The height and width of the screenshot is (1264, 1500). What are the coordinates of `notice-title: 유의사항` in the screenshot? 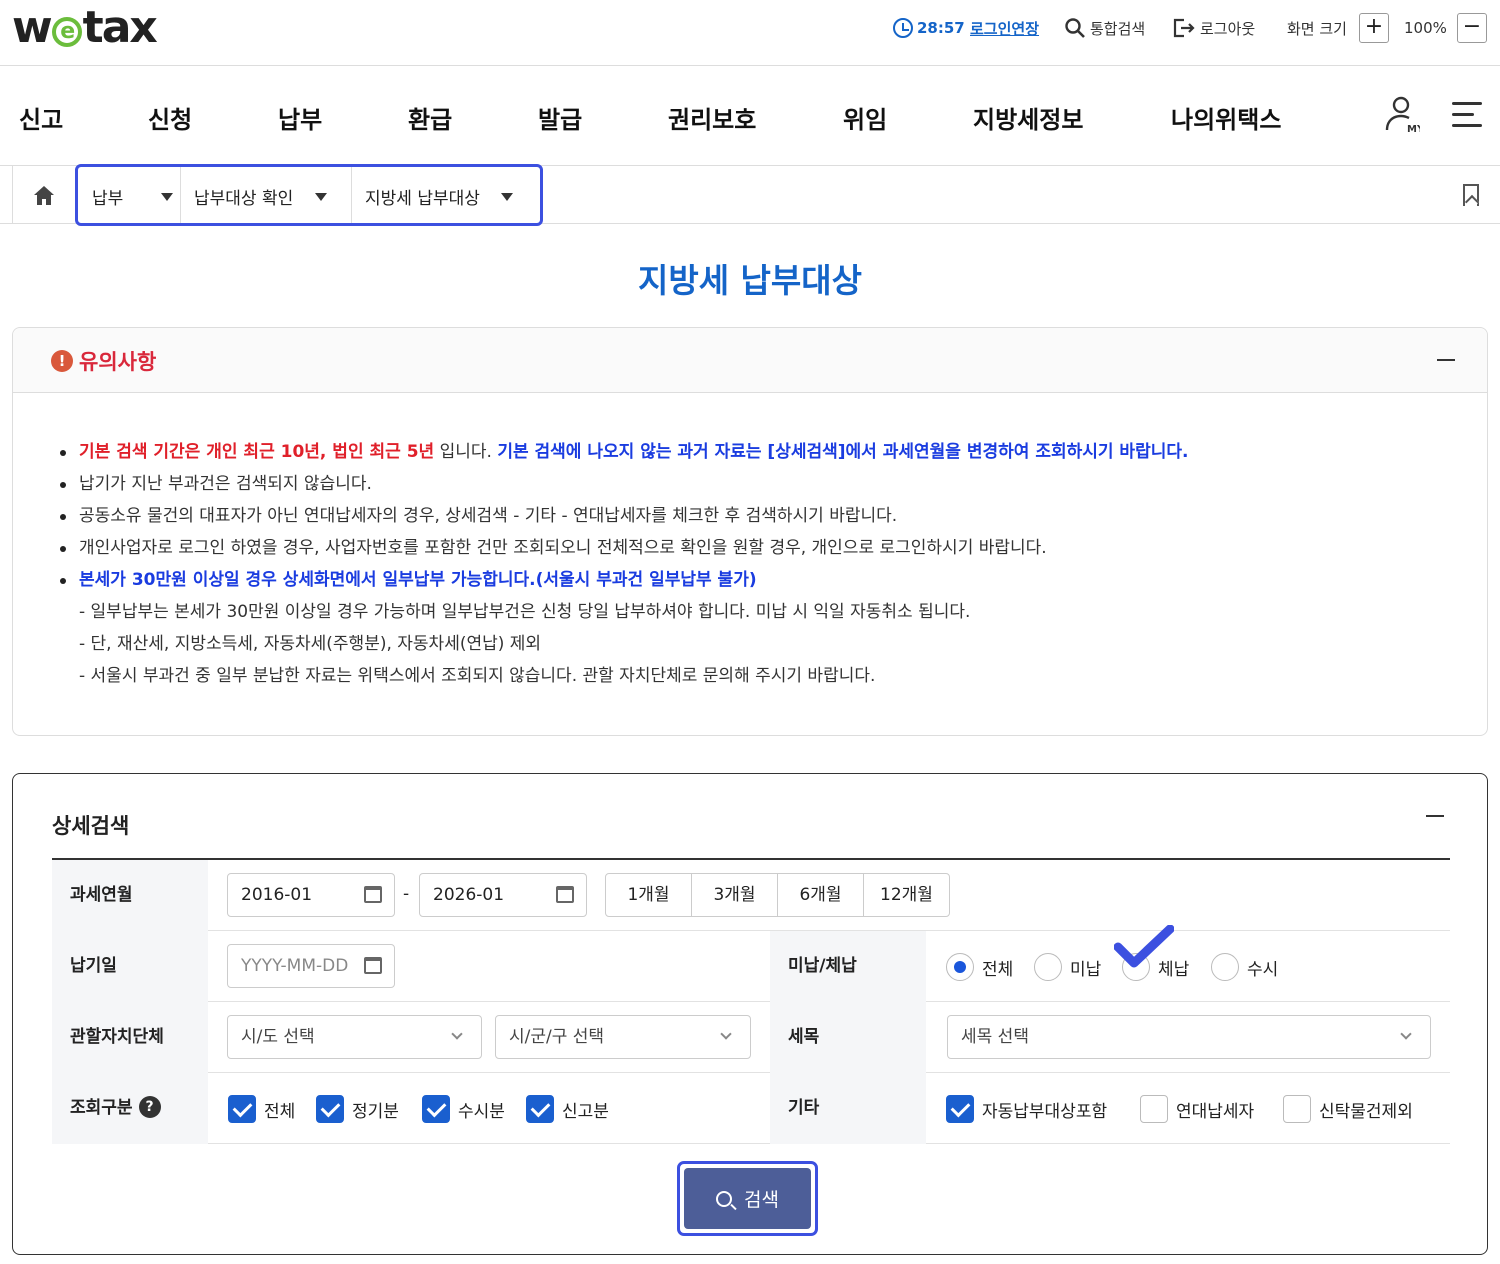 It's located at (118, 362).